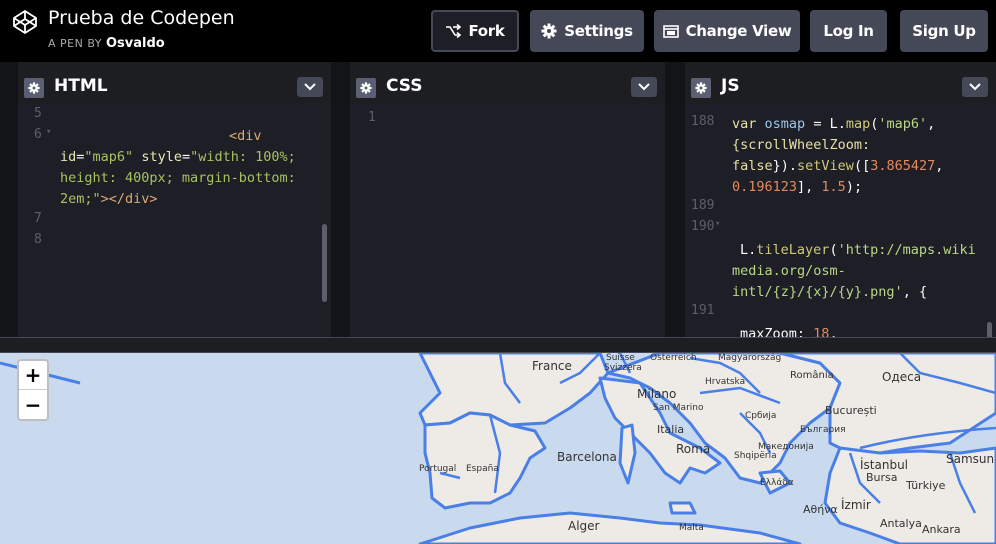 The width and height of the screenshot is (996, 544). What do you see at coordinates (823, 430) in the screenshot?
I see `map-label: България` at bounding box center [823, 430].